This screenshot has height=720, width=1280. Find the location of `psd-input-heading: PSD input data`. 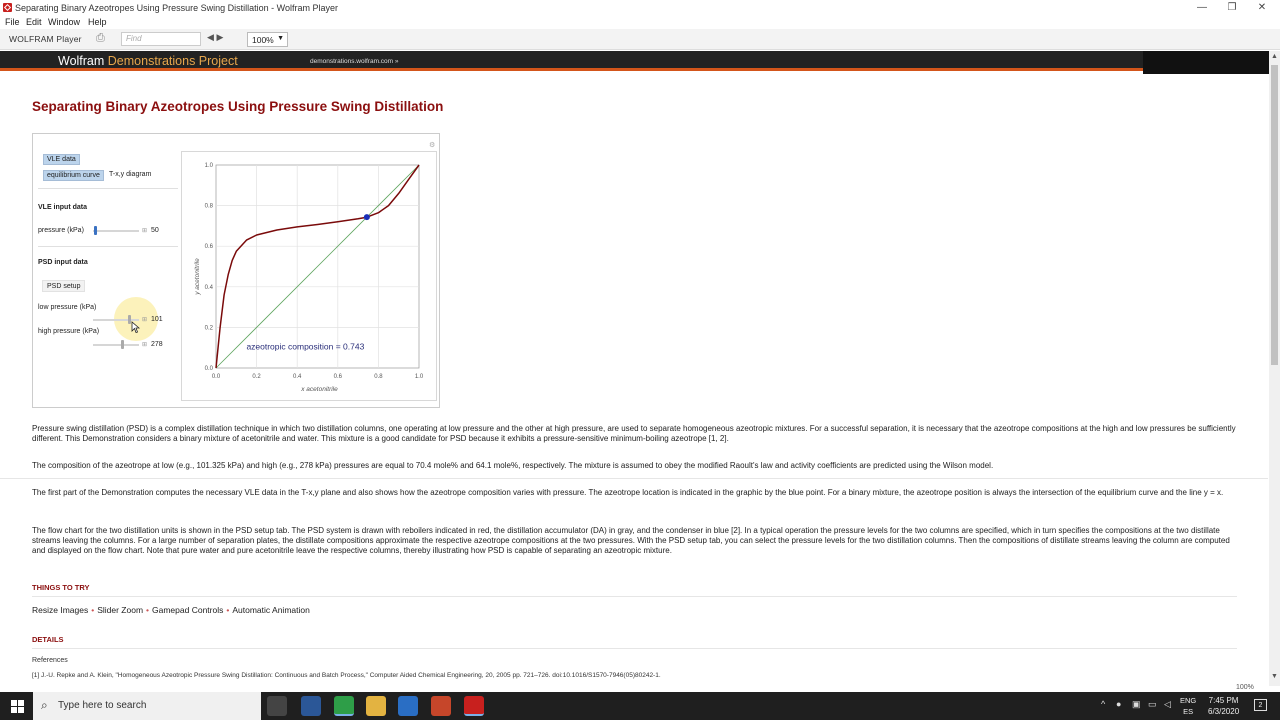

psd-input-heading: PSD input data is located at coordinates (63, 262).